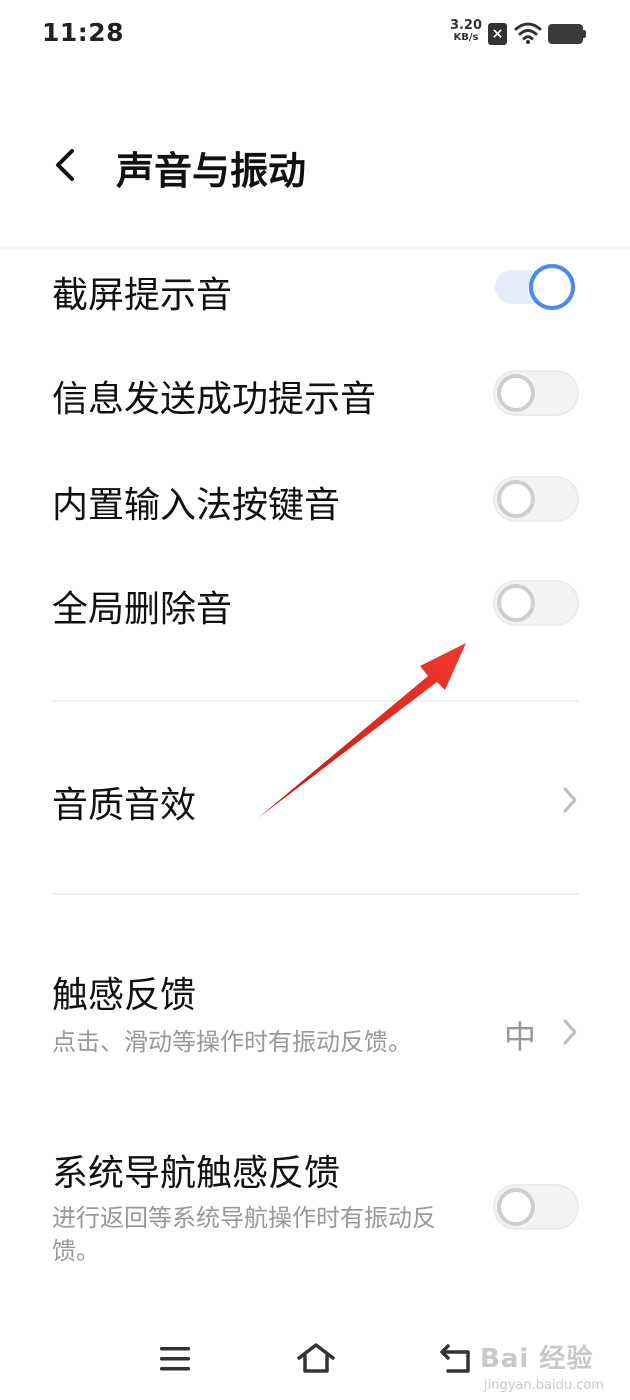 This screenshot has width=630, height=1400. I want to click on global-delete-sound-toggle, so click(536, 603).